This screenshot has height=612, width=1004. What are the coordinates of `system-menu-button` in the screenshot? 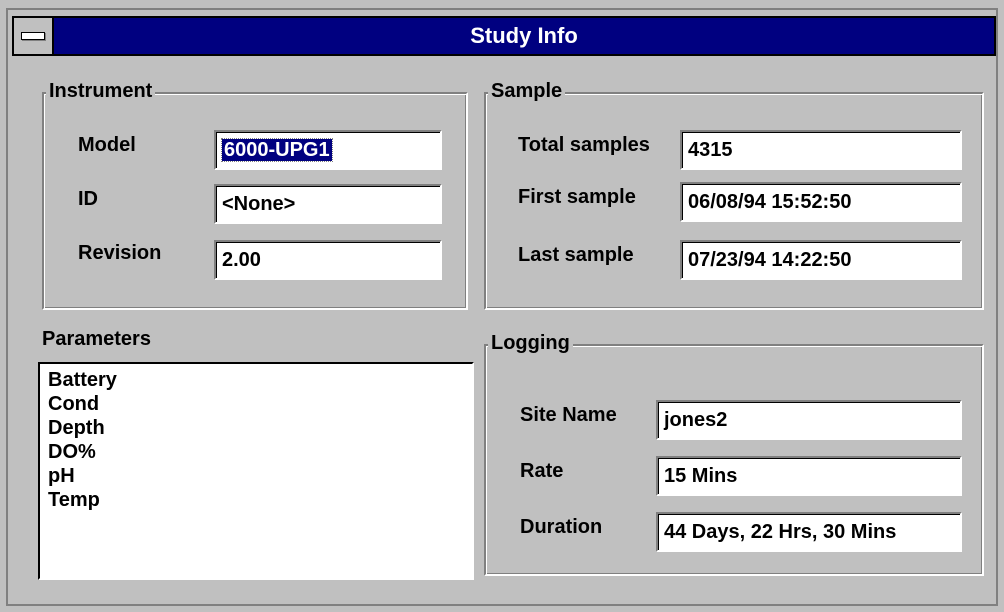 It's located at (33, 36).